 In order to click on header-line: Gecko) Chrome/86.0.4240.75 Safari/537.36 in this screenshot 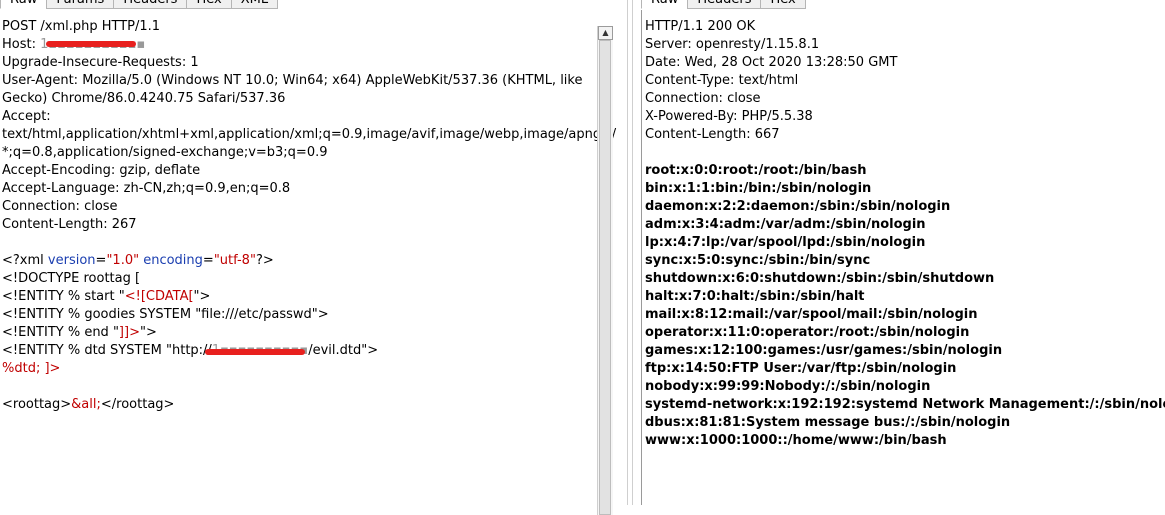, I will do `click(144, 98)`.